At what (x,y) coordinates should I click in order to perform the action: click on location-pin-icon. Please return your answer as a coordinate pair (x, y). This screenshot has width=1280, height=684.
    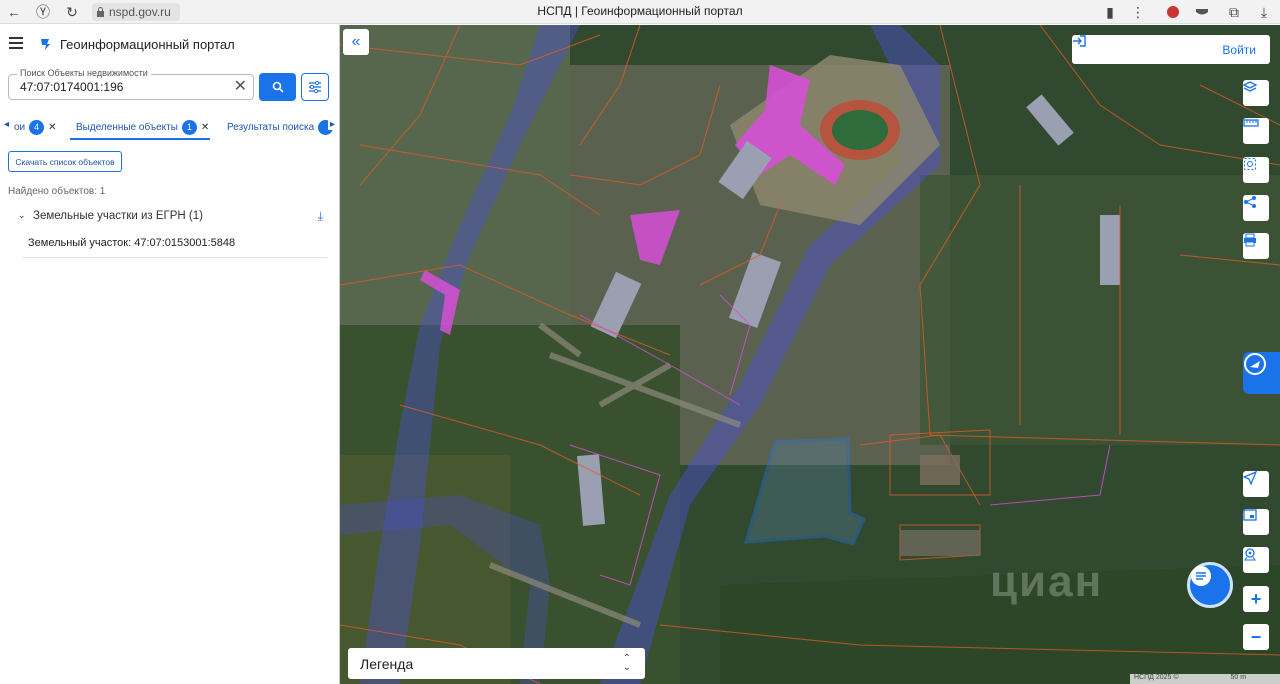
    Looking at the image, I should click on (1250, 554).